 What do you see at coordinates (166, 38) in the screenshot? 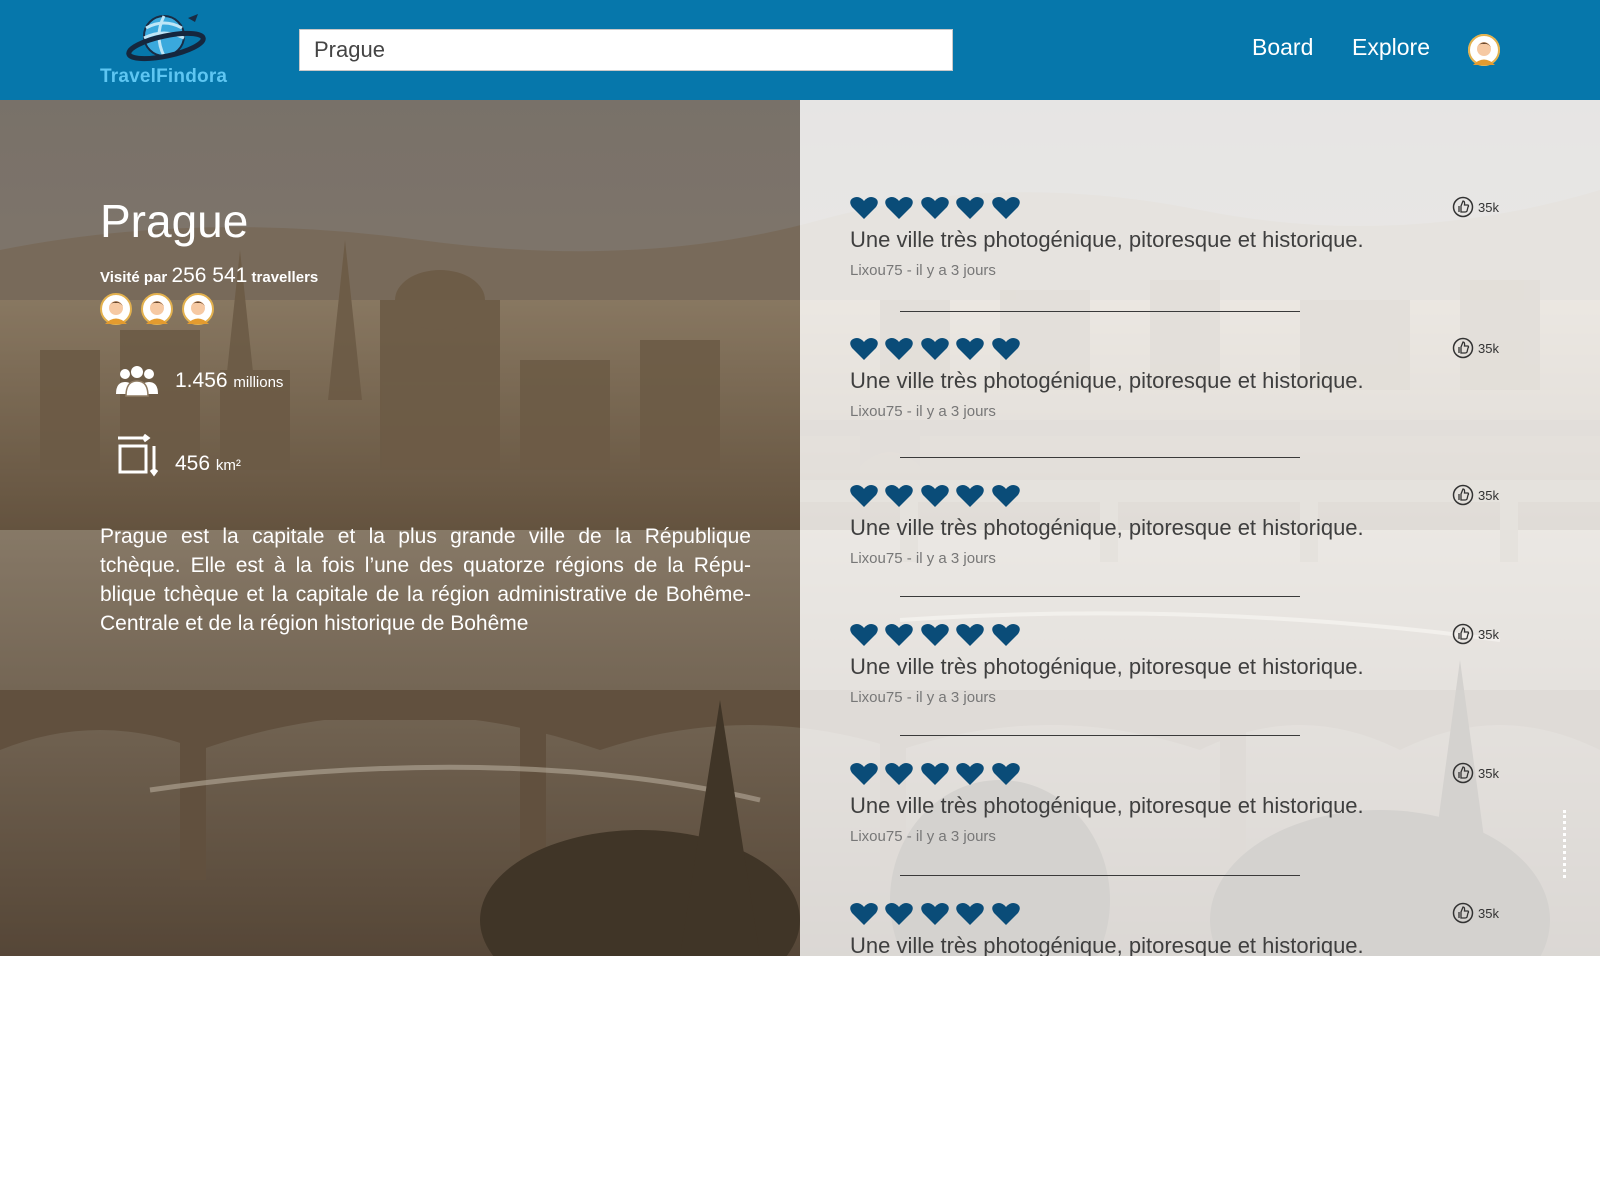
I see `globe-plane-icon` at bounding box center [166, 38].